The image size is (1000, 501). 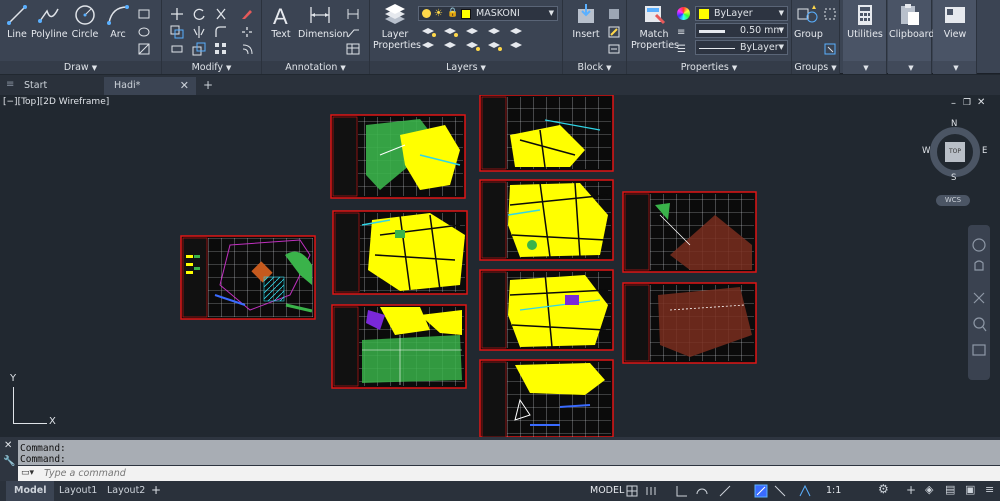 I want to click on new-layout-icon: +, so click(x=156, y=490).